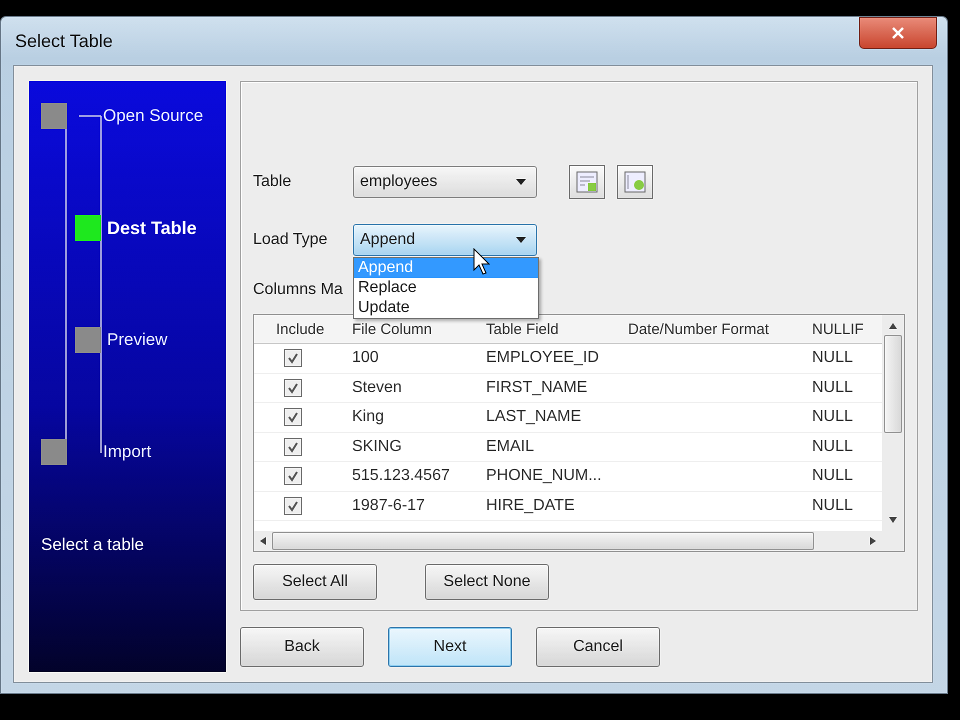  Describe the element at coordinates (893, 433) in the screenshot. I see `vertical-scrollbar` at that location.